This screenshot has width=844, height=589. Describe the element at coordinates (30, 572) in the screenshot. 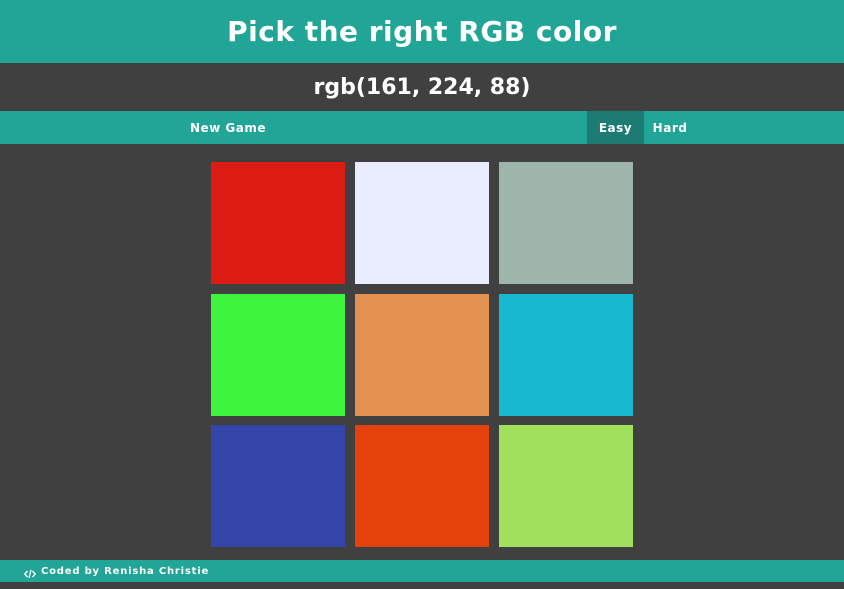

I see `code-icon` at that location.